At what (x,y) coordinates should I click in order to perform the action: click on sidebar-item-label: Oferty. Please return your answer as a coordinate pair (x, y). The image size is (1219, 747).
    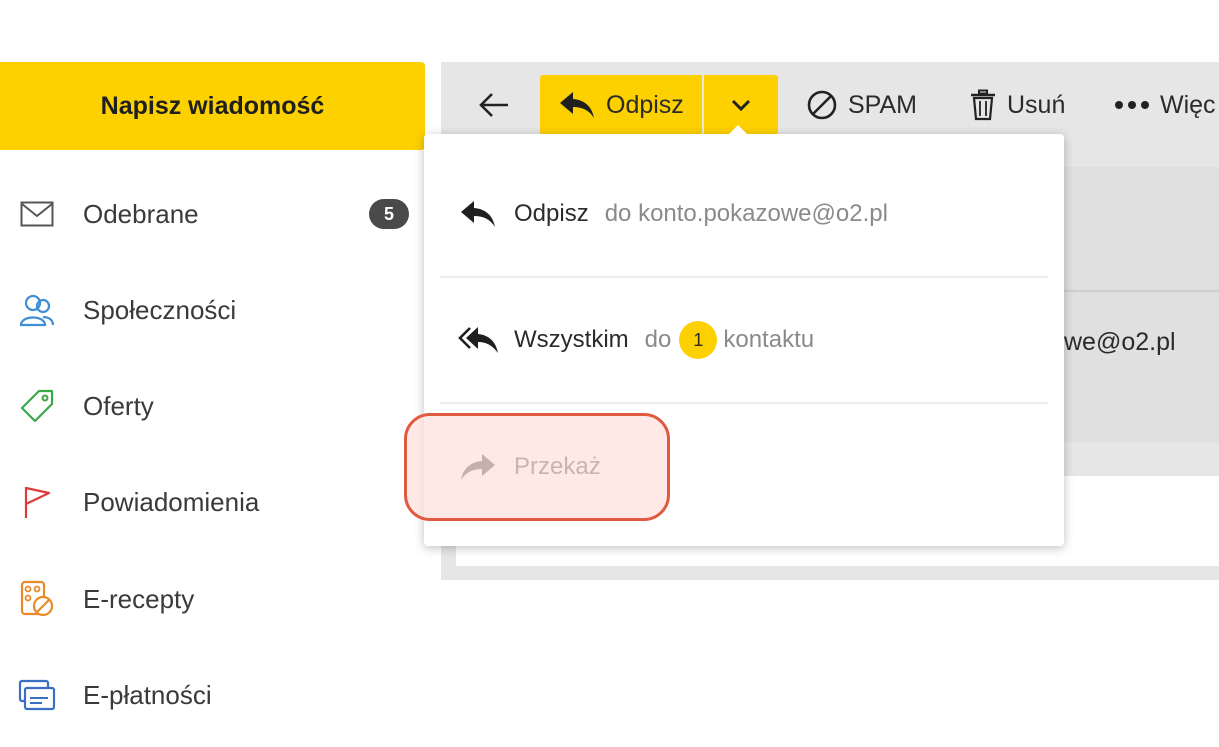
    Looking at the image, I should click on (118, 405).